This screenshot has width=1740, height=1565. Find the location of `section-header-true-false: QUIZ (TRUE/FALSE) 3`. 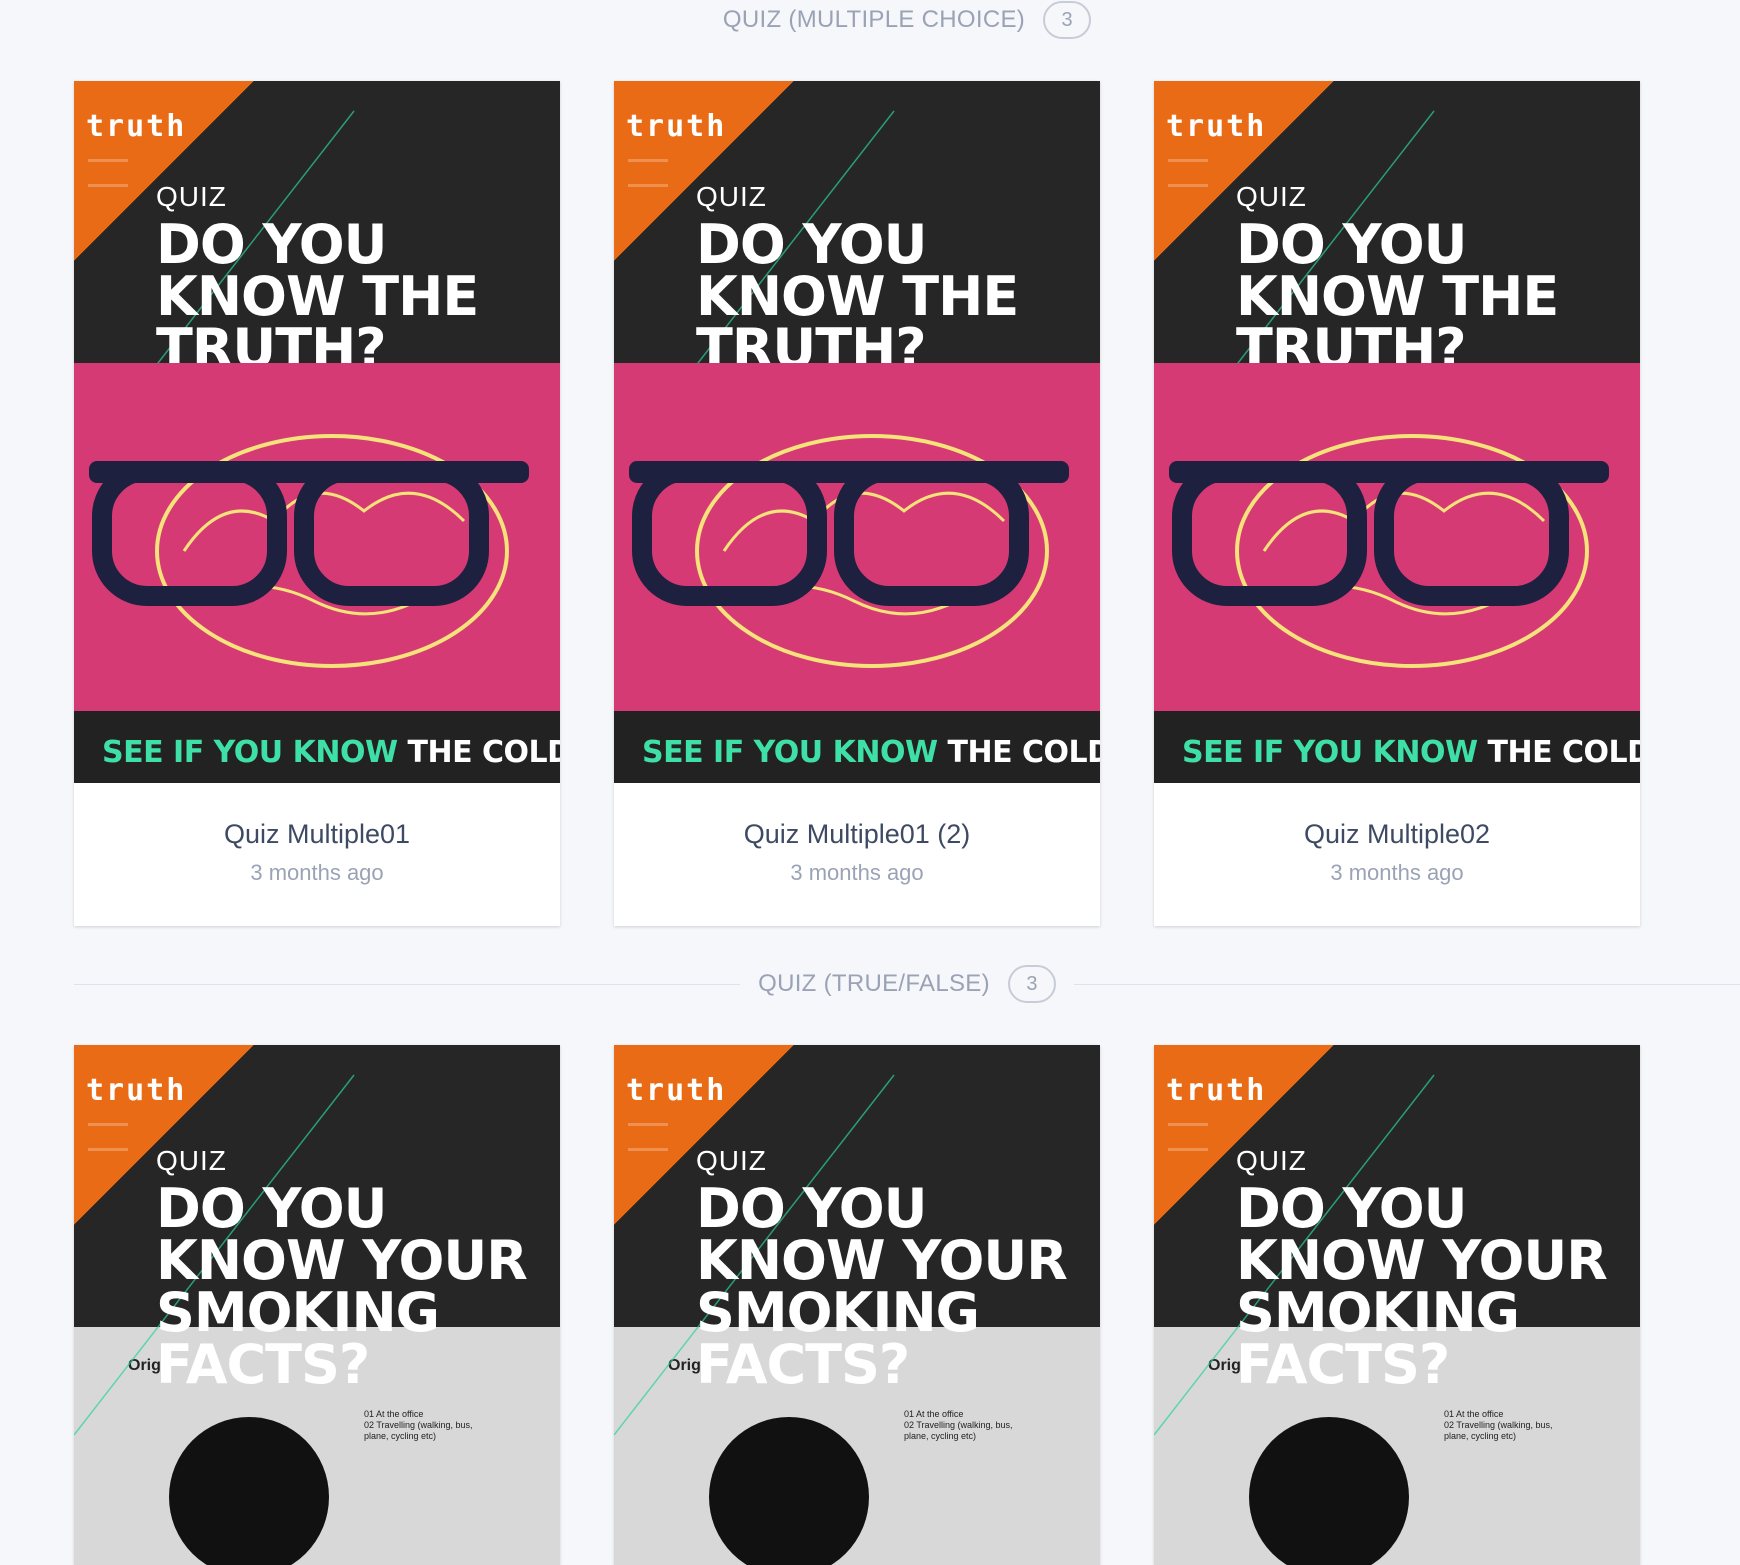

section-header-true-false: QUIZ (TRUE/FALSE) 3 is located at coordinates (907, 984).